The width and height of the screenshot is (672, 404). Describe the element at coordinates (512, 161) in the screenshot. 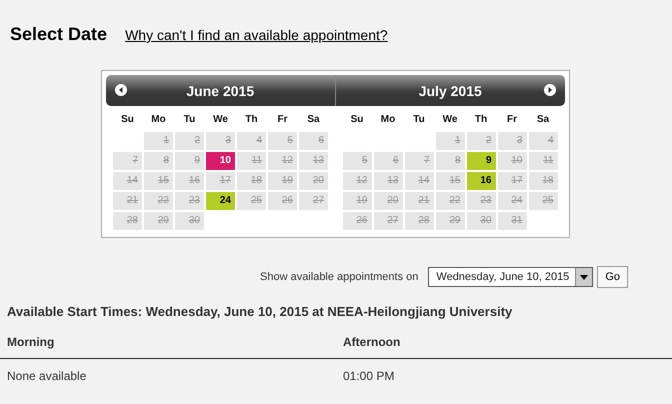

I see `unavailable-day: 10` at that location.